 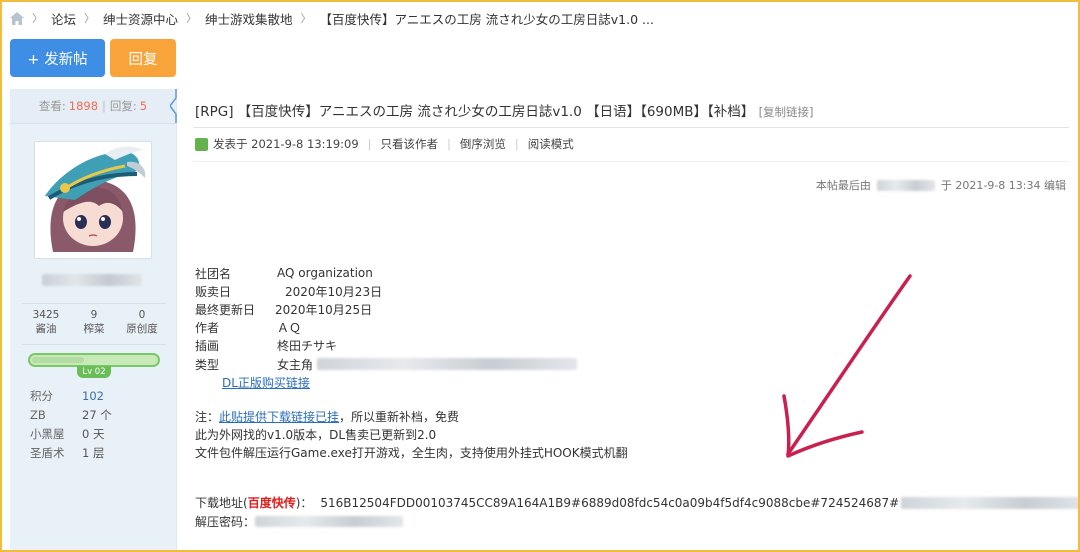 I want to click on game-info-key: 贩卖日, so click(x=213, y=291).